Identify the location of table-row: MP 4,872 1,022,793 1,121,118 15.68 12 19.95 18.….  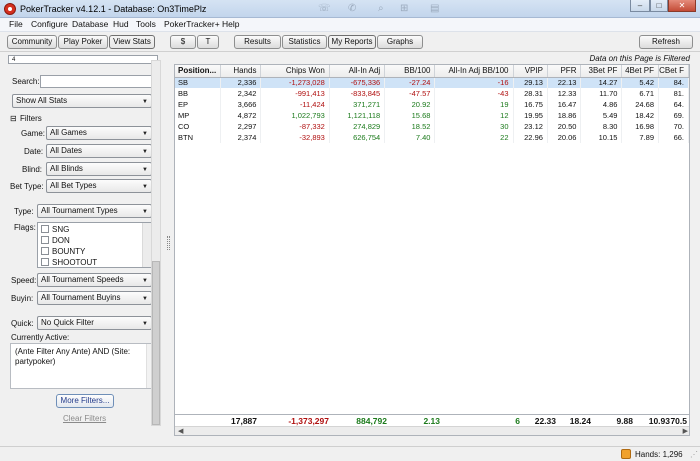
(432, 115).